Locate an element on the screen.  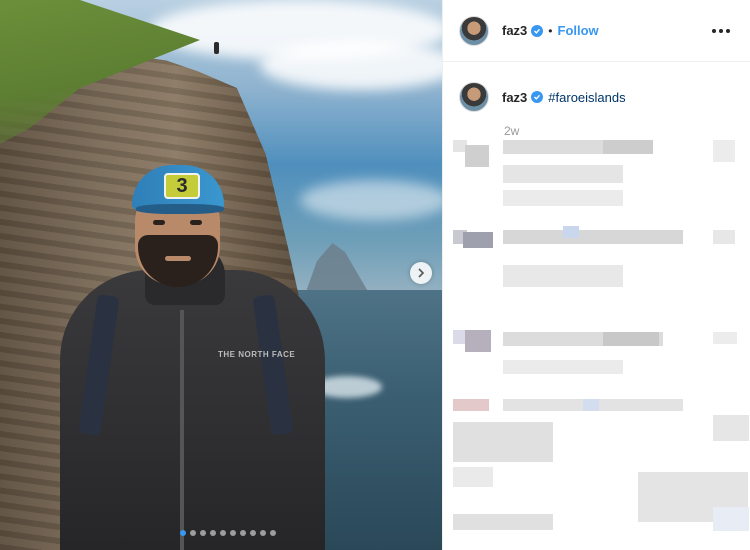
eye-left is located at coordinates (159, 222).